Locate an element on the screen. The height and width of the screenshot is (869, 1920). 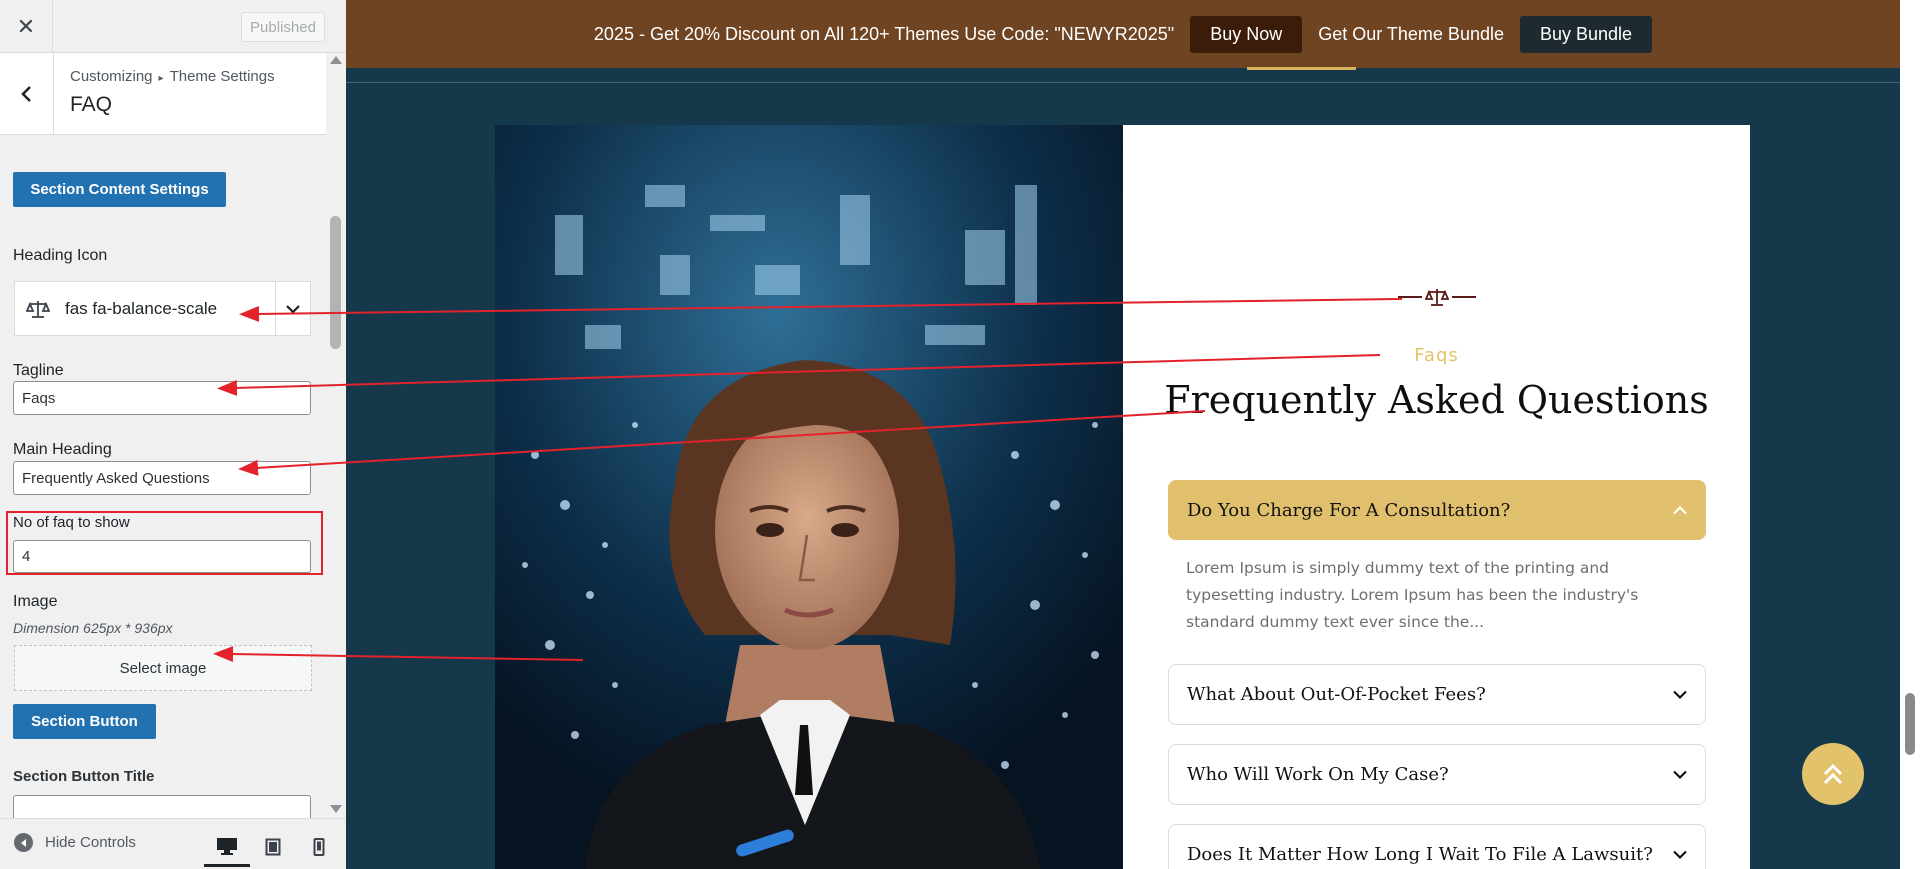
hide-controls-button: Hide Controls is located at coordinates (75, 842).